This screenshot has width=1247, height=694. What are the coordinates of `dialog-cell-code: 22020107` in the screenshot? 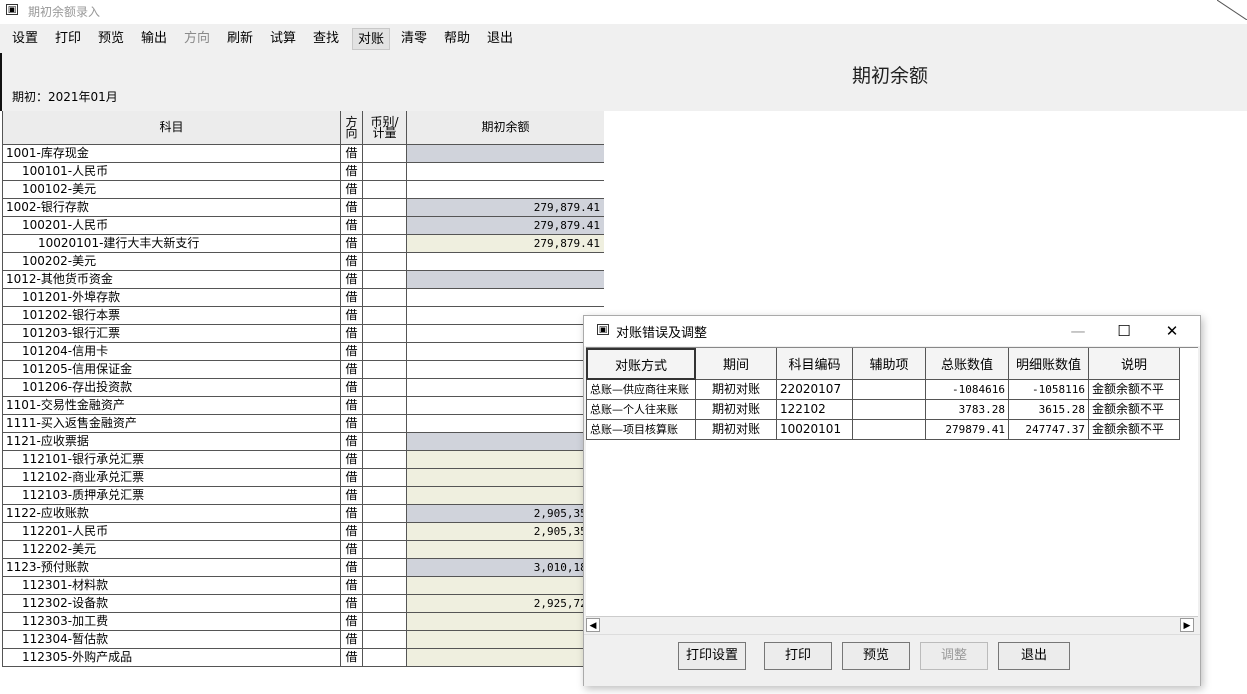 It's located at (815, 390).